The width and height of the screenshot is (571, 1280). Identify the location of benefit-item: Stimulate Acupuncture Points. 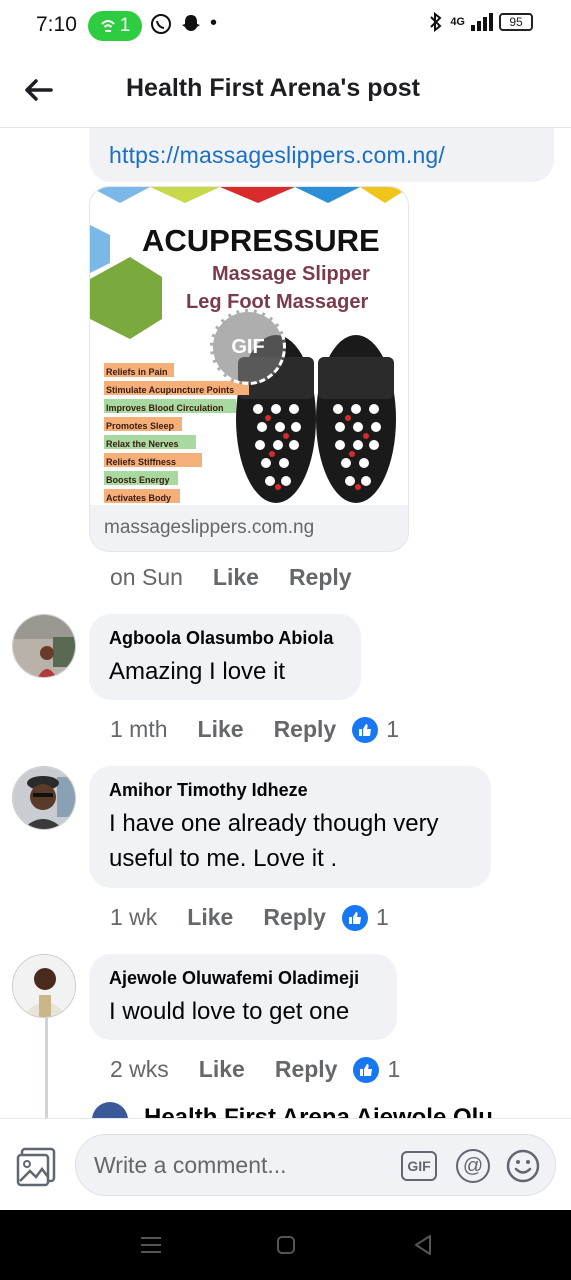
(170, 390).